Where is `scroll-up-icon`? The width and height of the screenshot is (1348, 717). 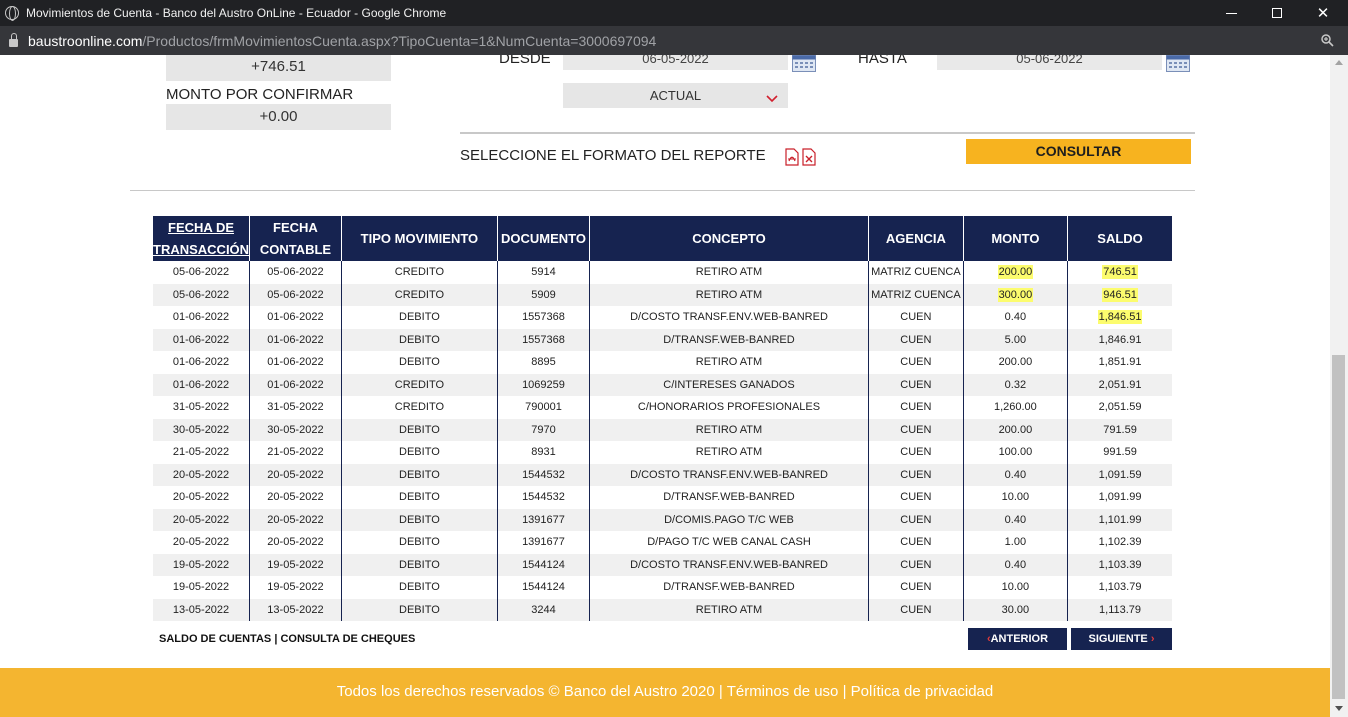
scroll-up-icon is located at coordinates (1339, 62).